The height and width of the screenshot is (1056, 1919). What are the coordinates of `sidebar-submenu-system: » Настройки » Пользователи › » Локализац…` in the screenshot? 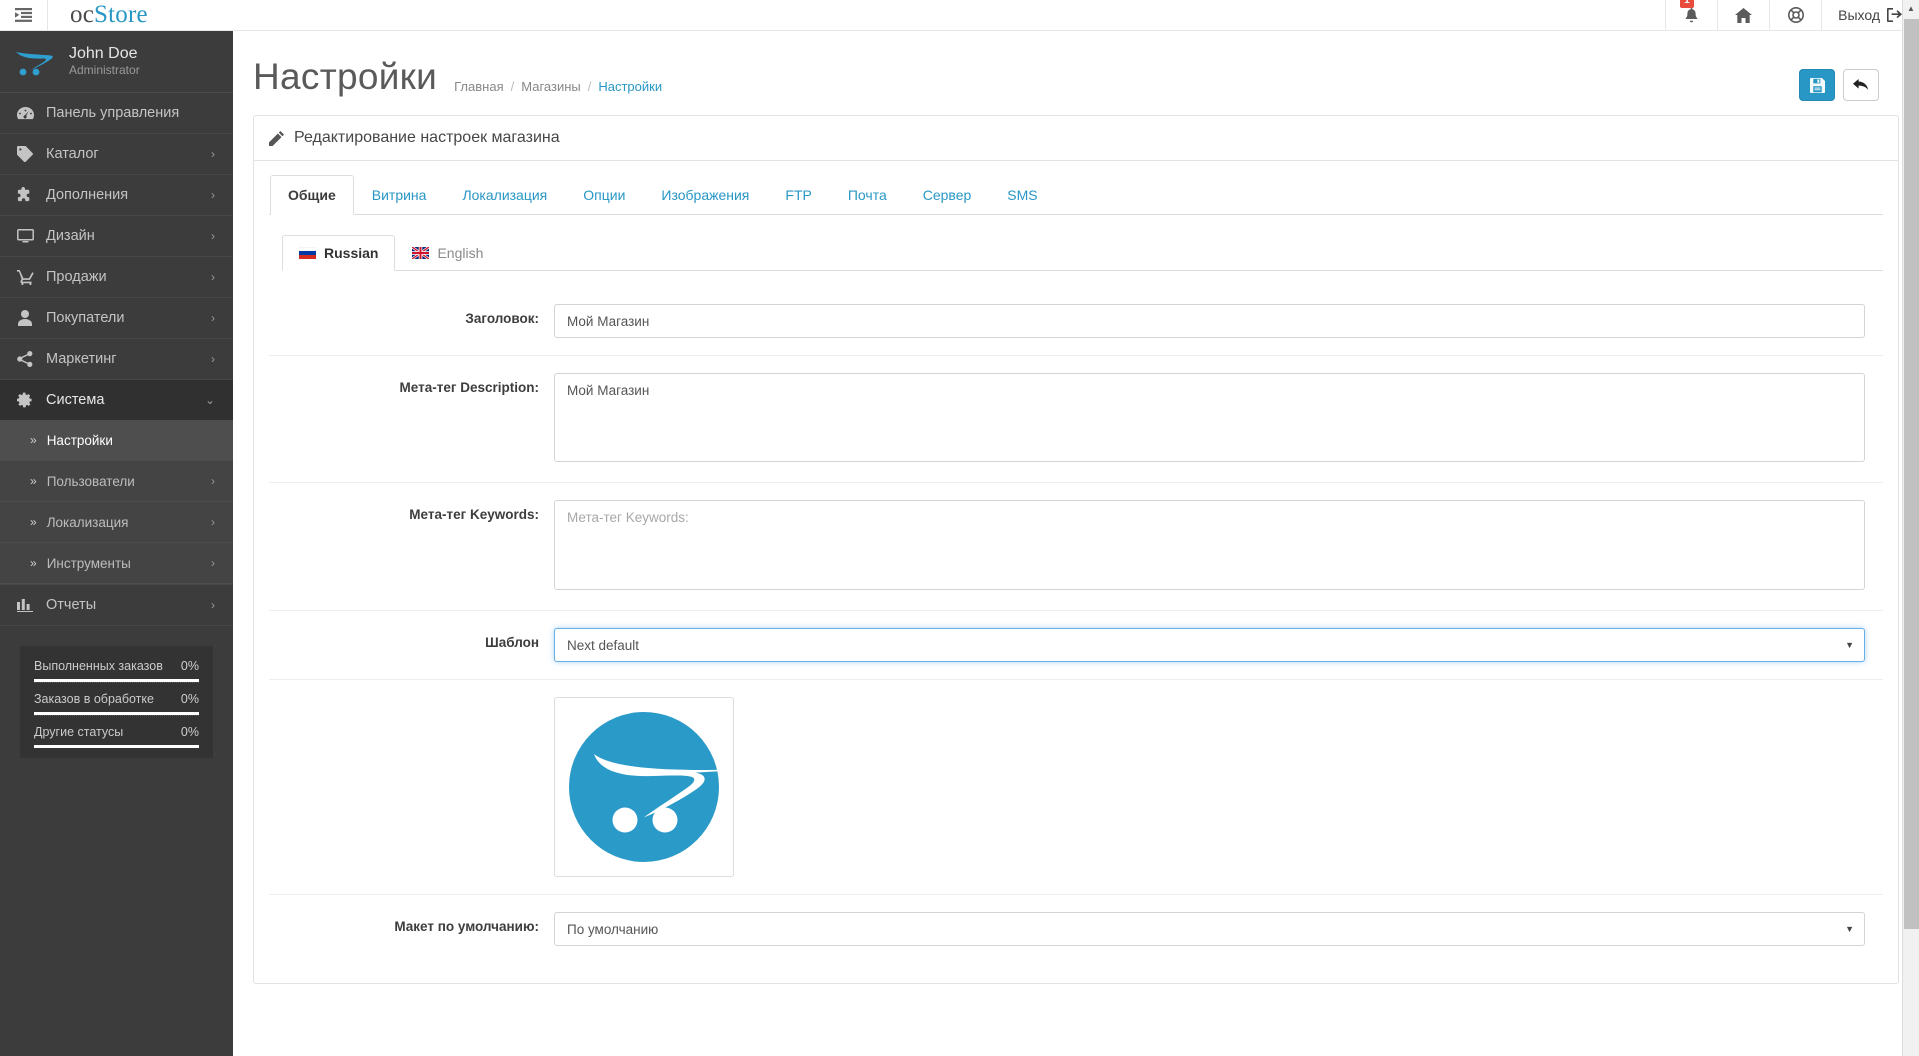 It's located at (116, 502).